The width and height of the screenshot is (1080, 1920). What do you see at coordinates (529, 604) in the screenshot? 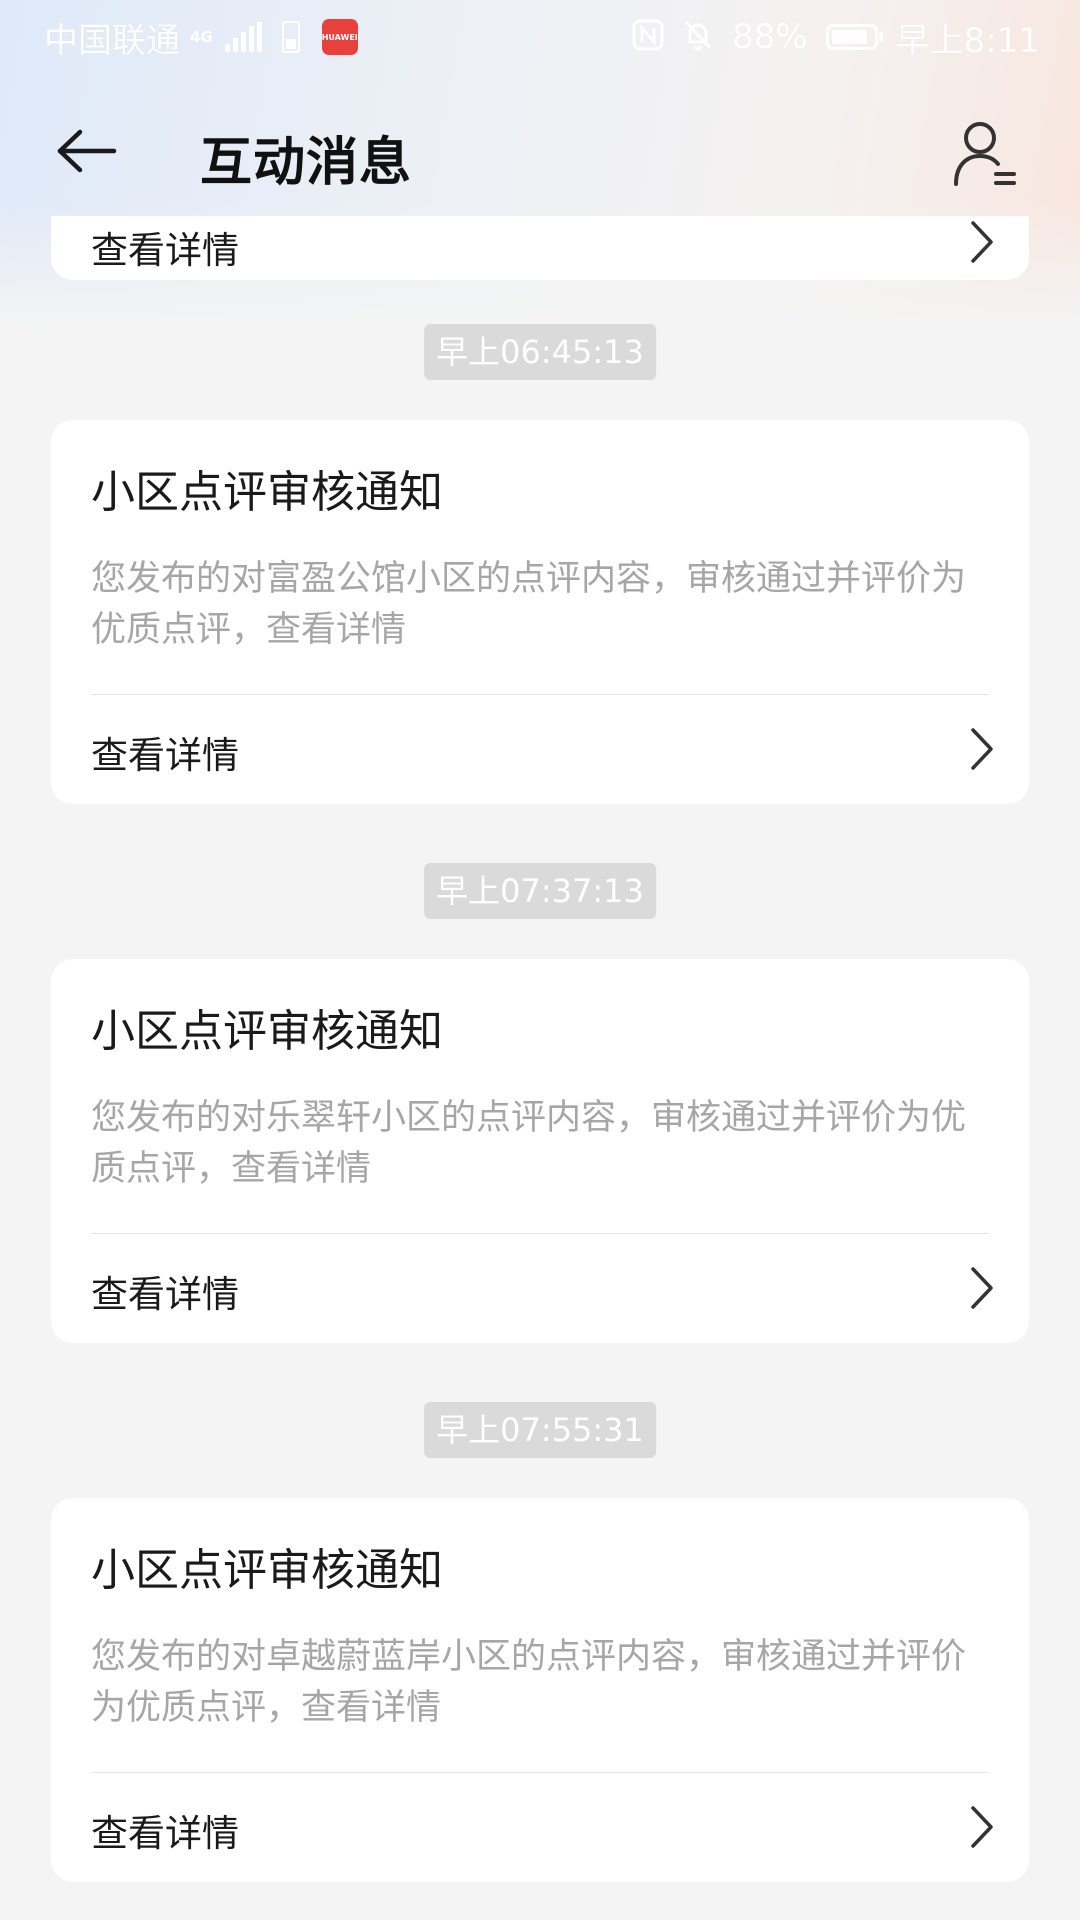
I see `message-description: 您发布的对富盈公馆小区的点评内容，审核通过并评价为优质点评，查看详情` at bounding box center [529, 604].